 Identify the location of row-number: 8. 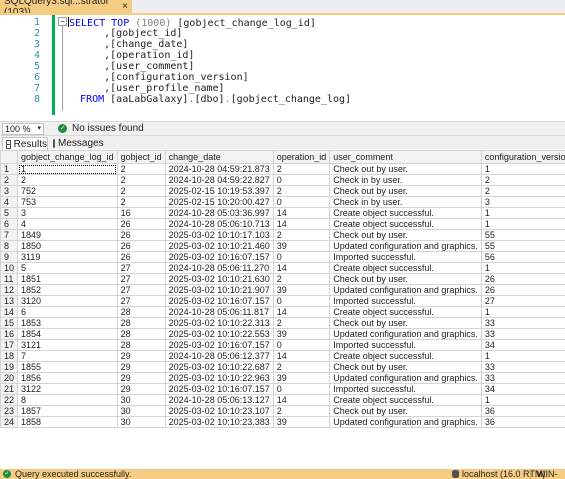
(9, 246).